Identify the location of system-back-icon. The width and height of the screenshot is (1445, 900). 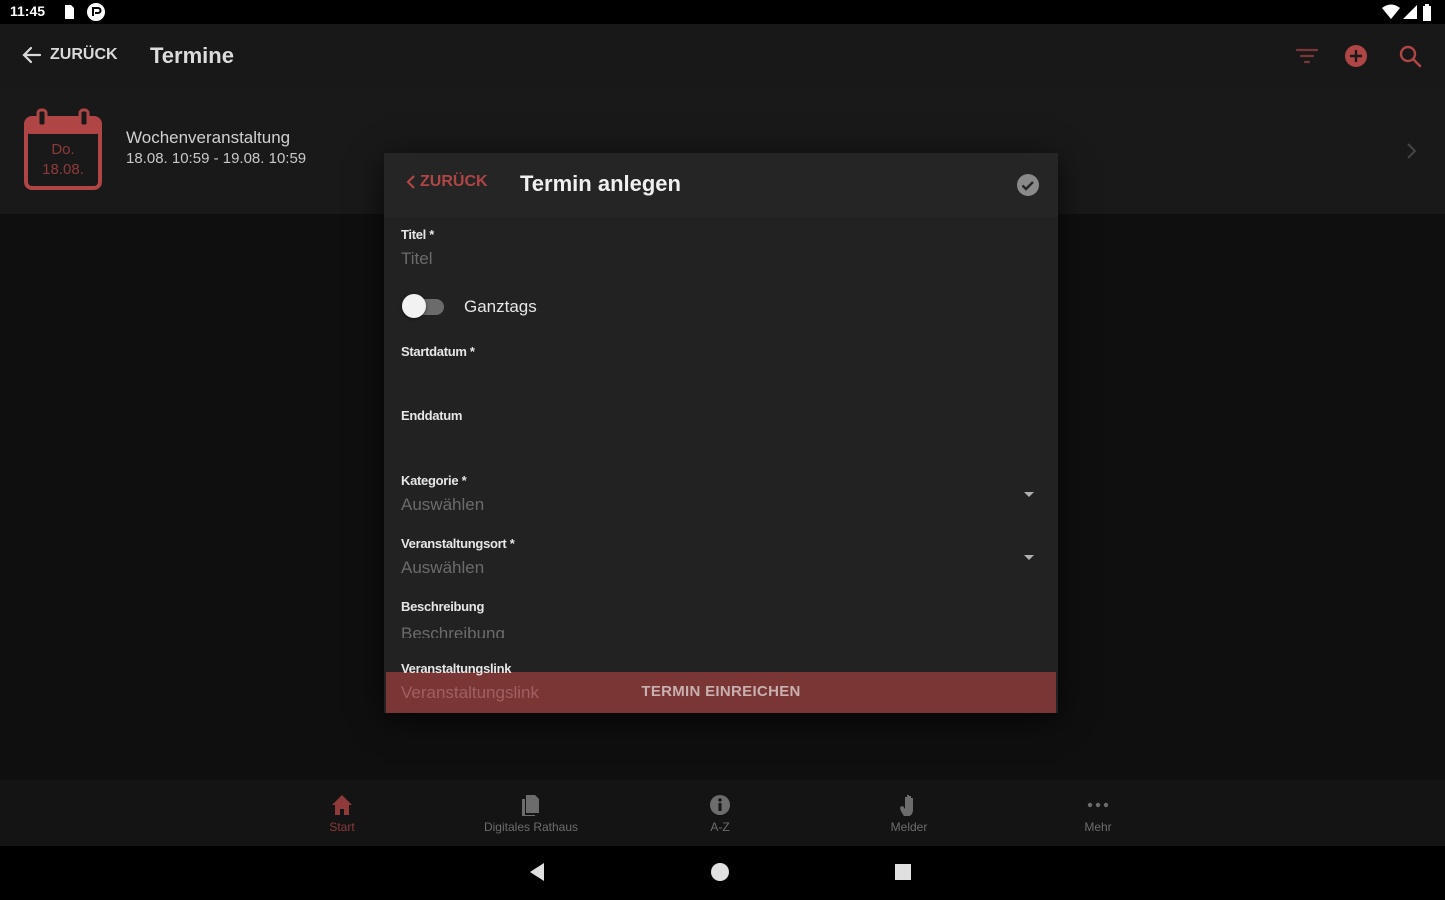
(537, 874).